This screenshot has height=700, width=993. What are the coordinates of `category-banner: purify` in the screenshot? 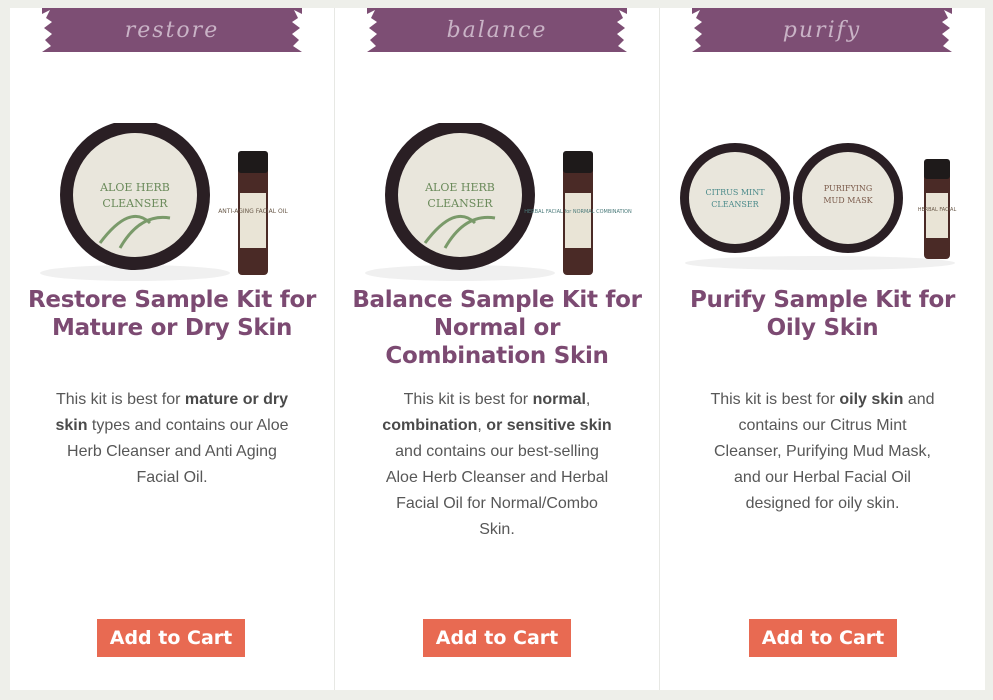 It's located at (822, 30).